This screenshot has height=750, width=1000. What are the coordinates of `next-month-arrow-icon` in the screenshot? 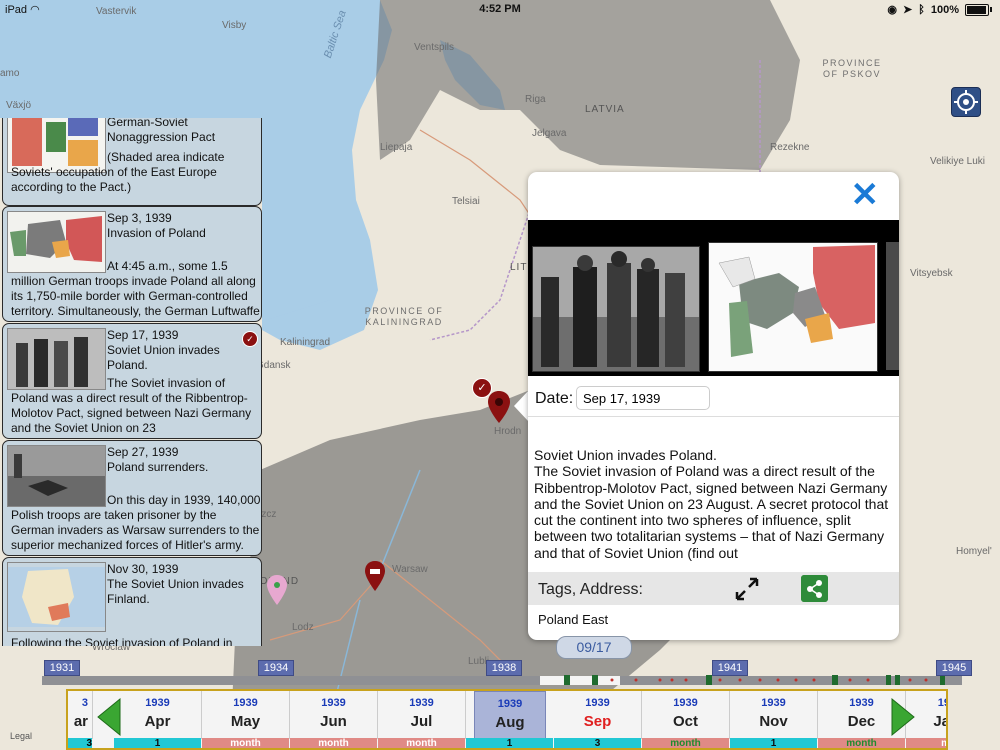 It's located at (903, 717).